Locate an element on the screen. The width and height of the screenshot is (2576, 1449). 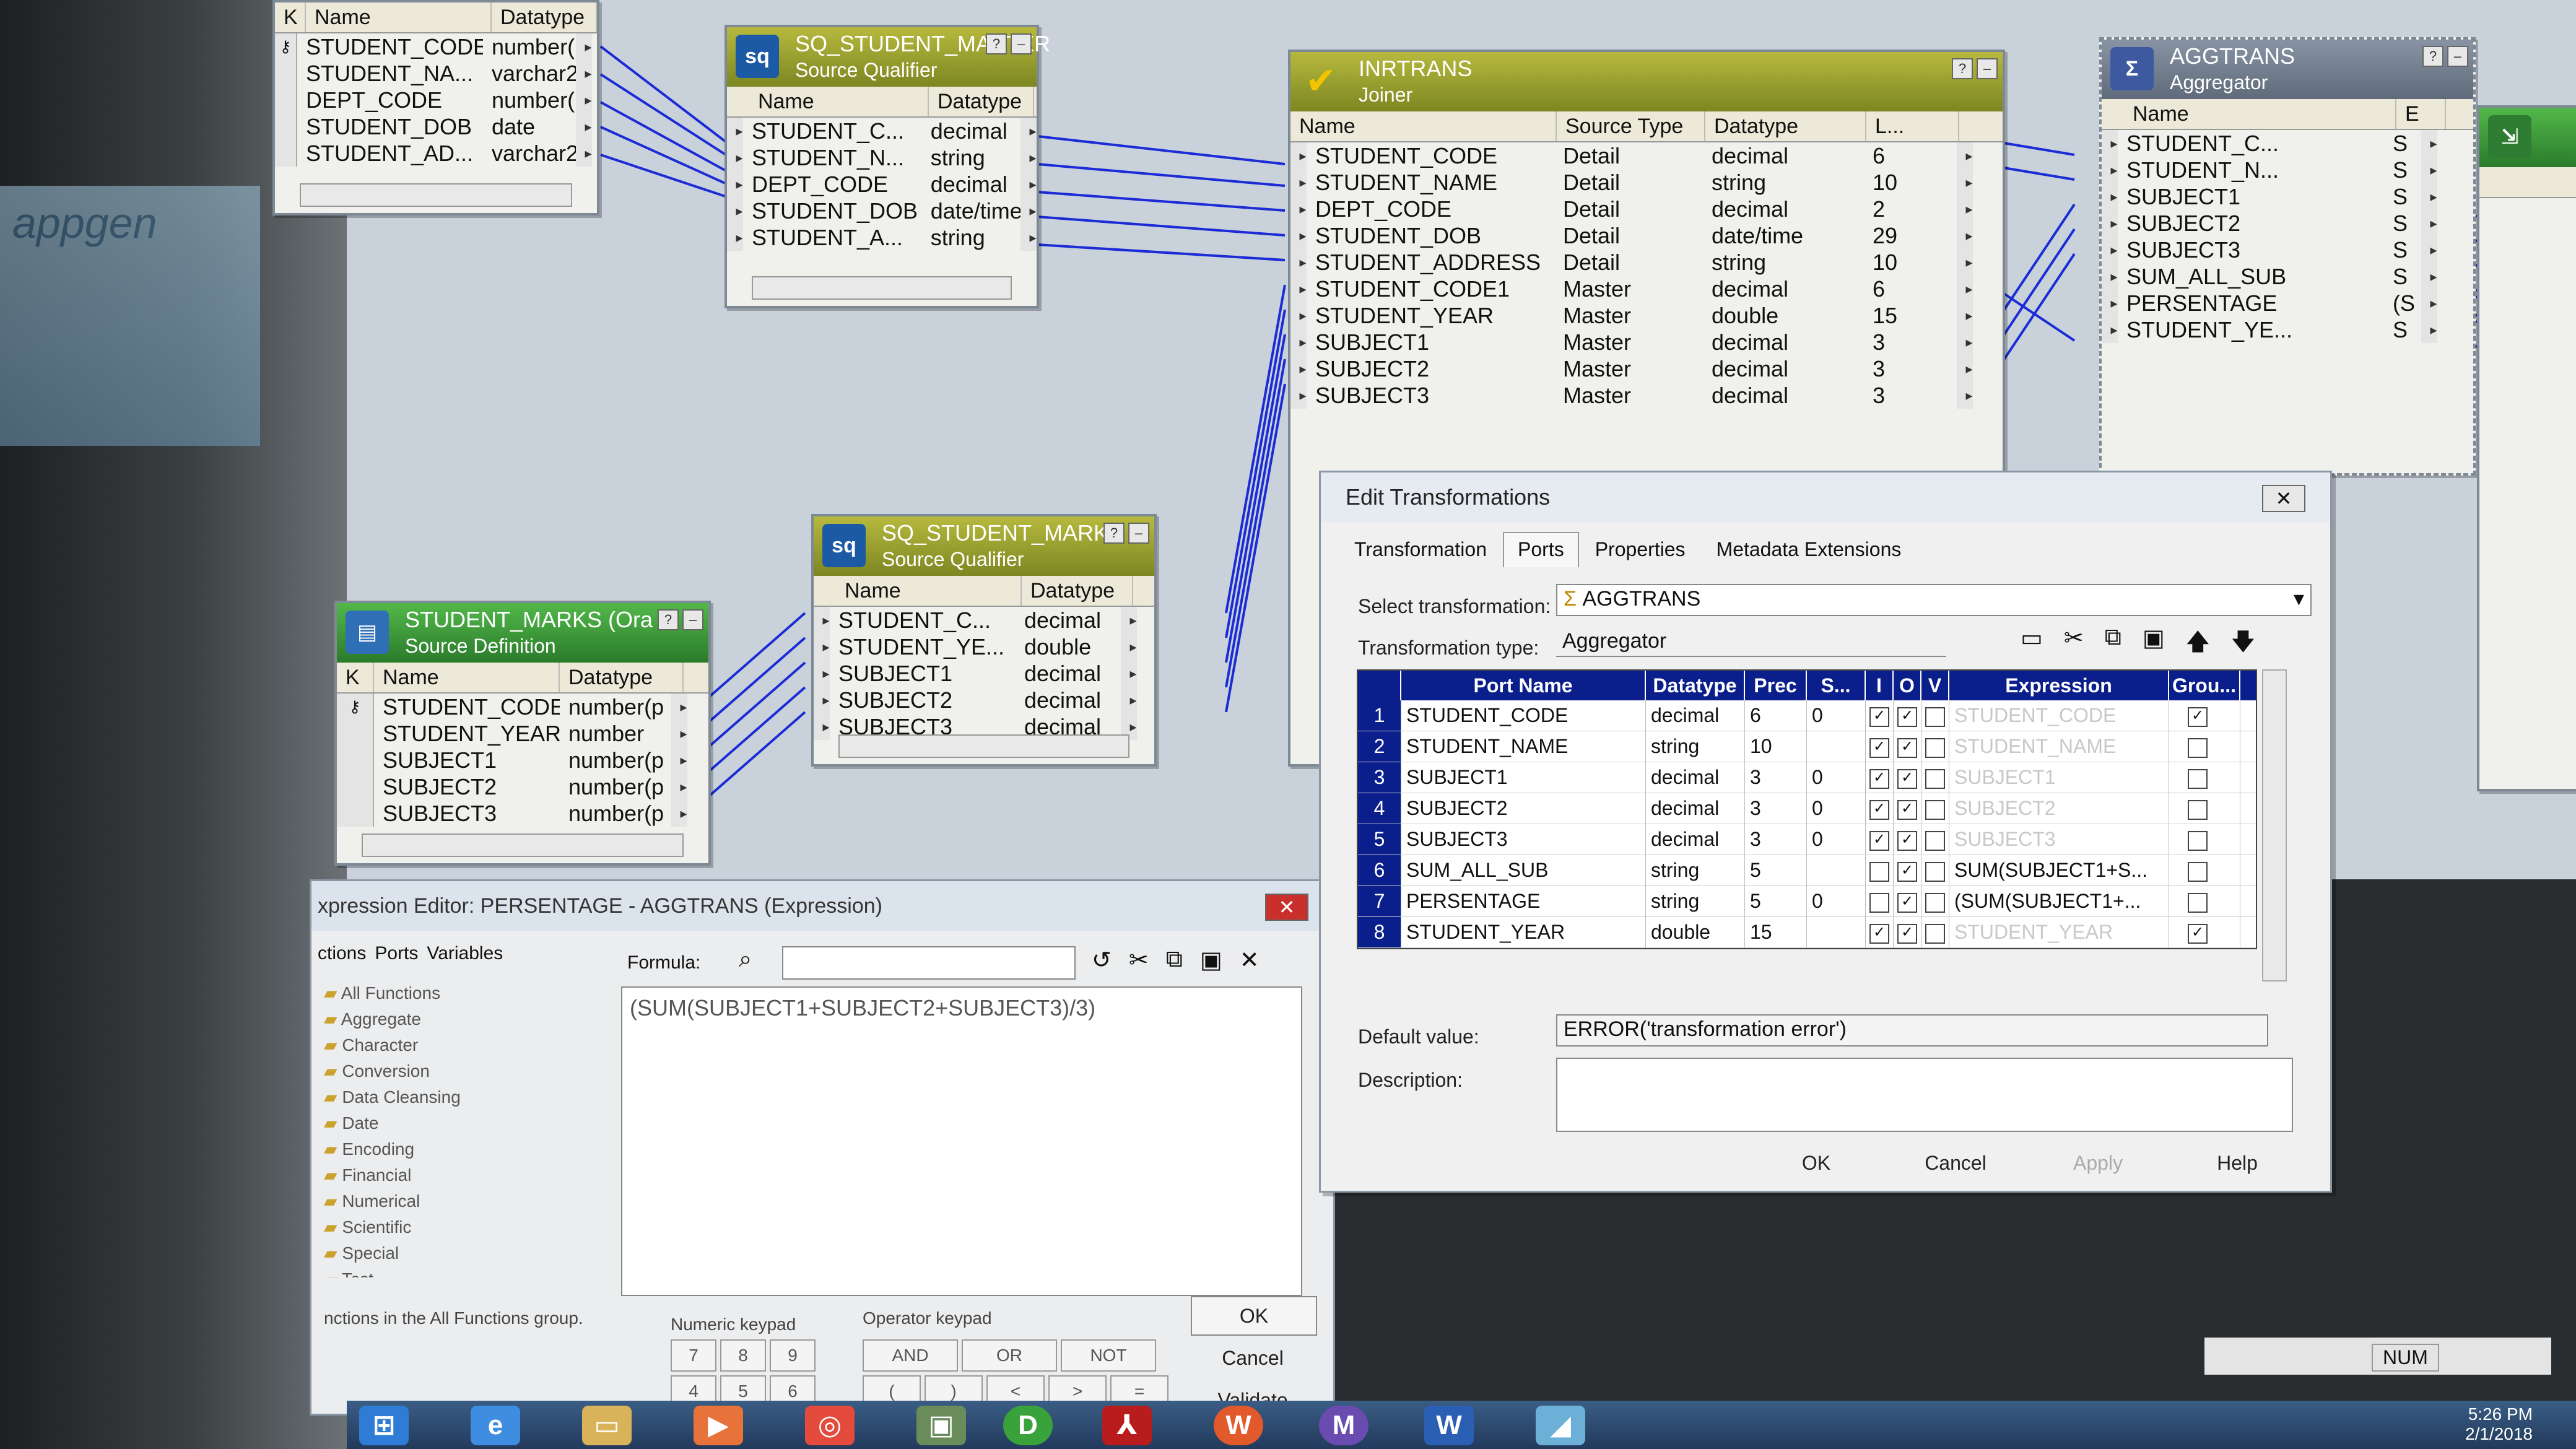
port-row: ▸ SUBJECT1 Master decimal 3 ▸ is located at coordinates (1646, 342).